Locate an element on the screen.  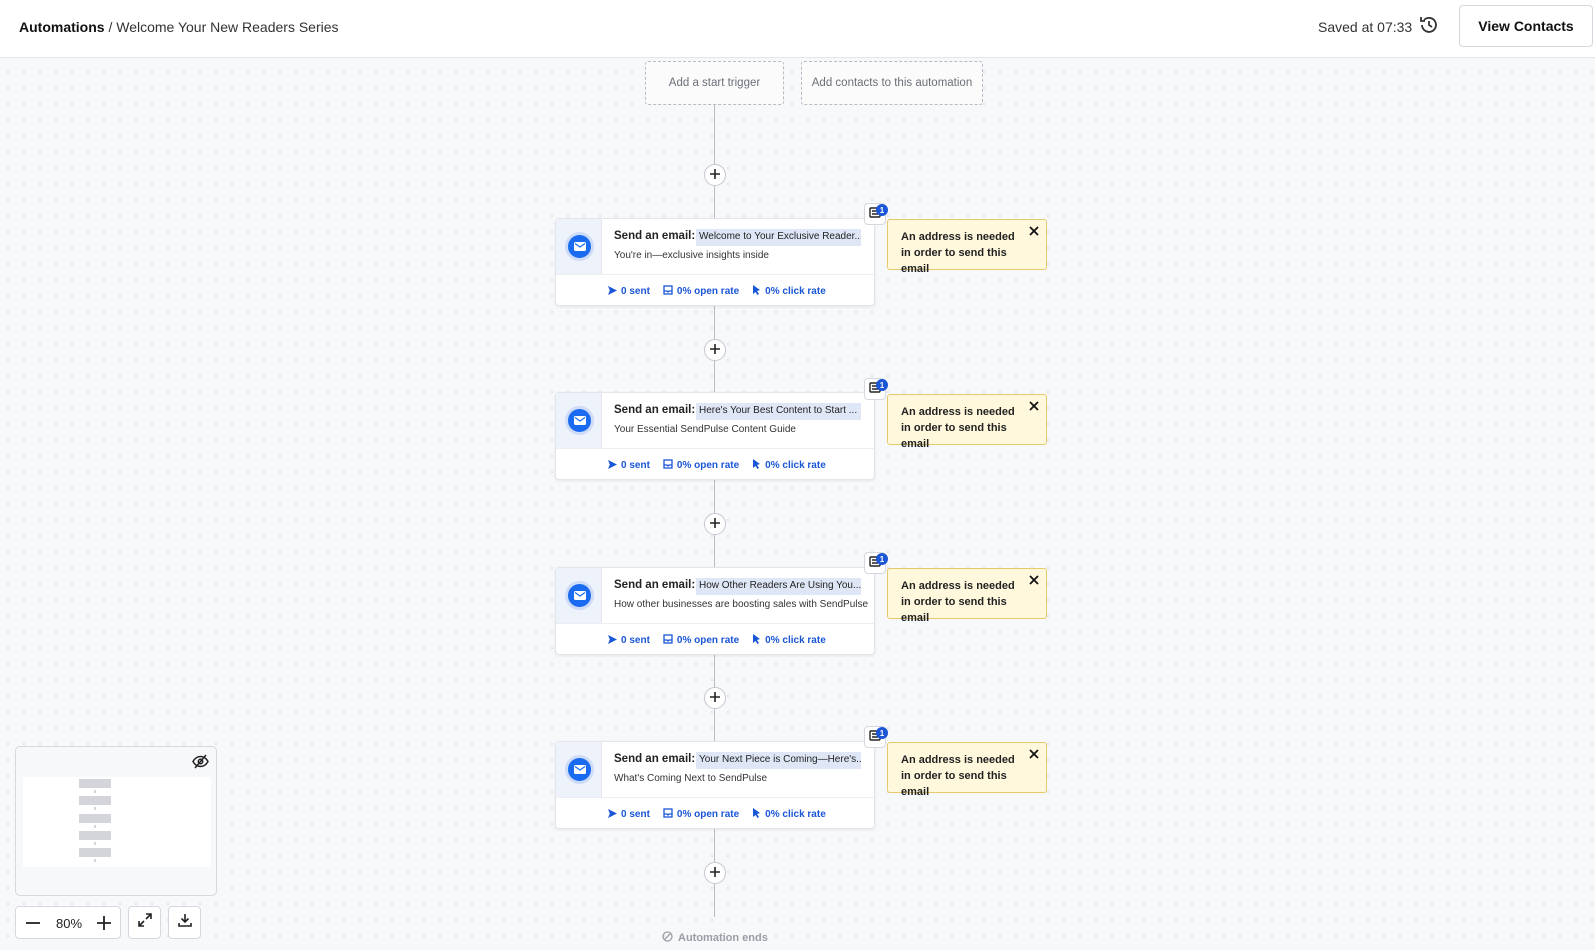
minimap is located at coordinates (116, 821).